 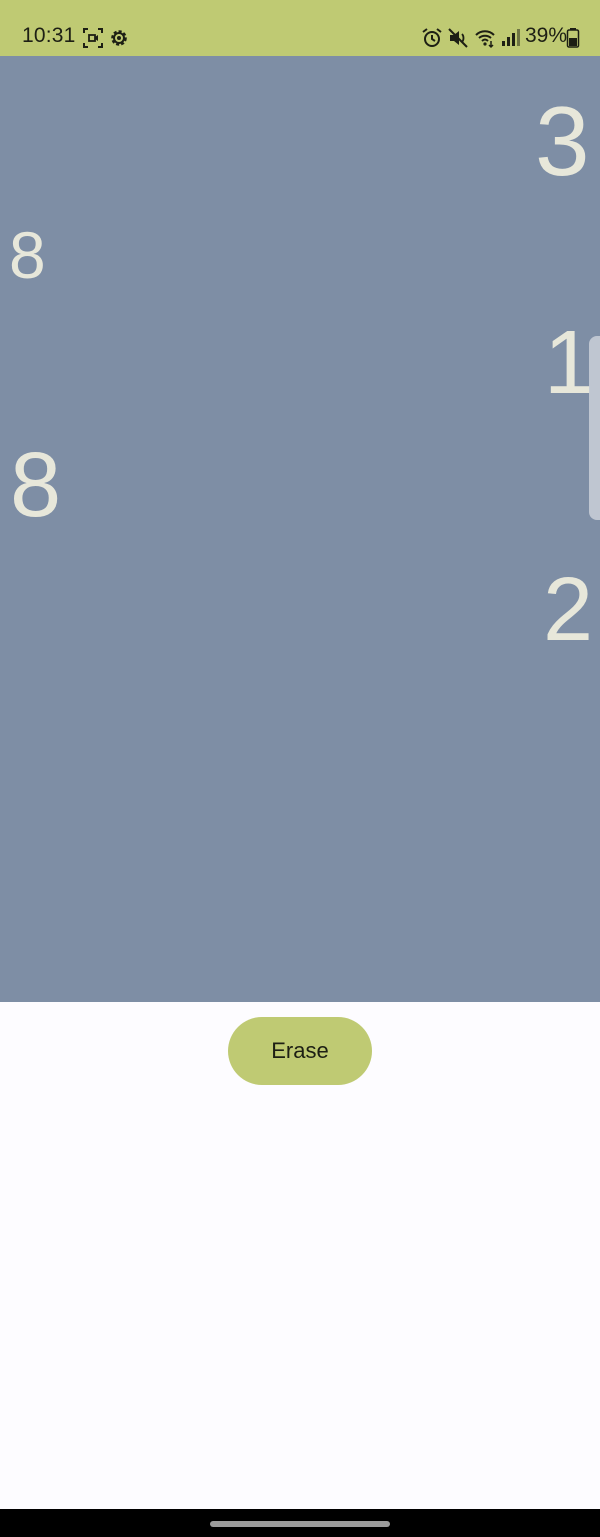 What do you see at coordinates (300, 1051) in the screenshot?
I see `erase-button: Erase` at bounding box center [300, 1051].